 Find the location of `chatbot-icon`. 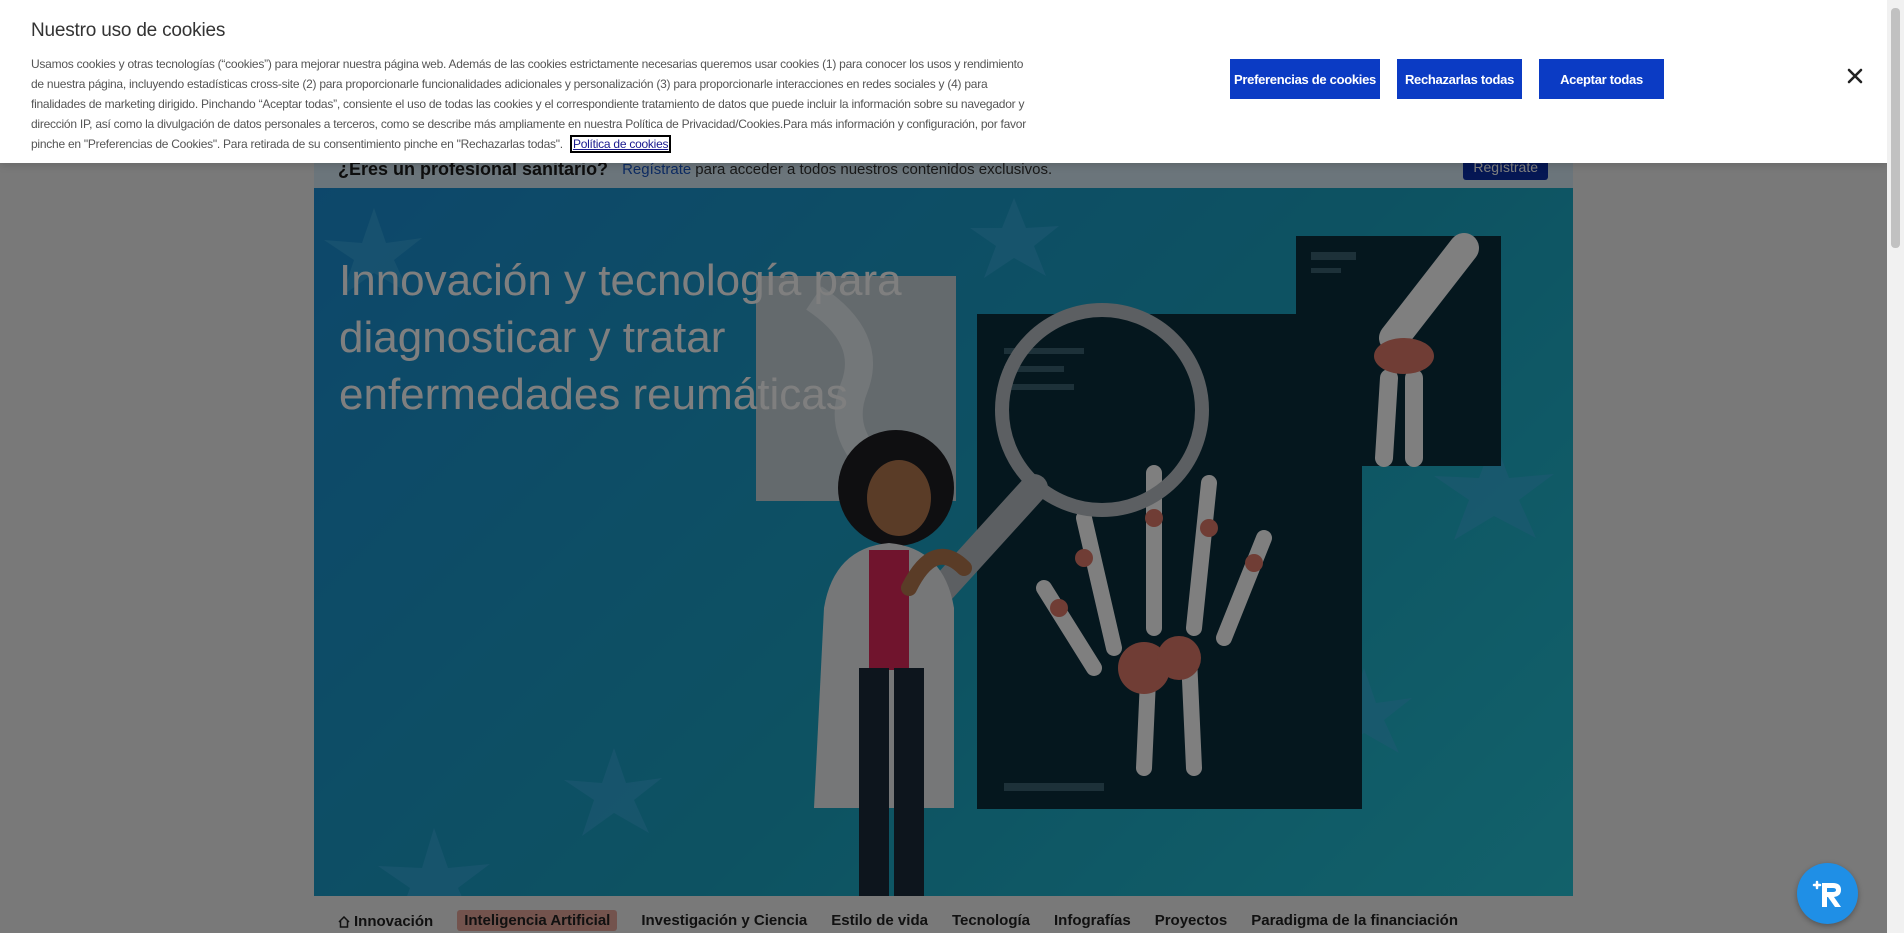

chatbot-icon is located at coordinates (1826, 893).